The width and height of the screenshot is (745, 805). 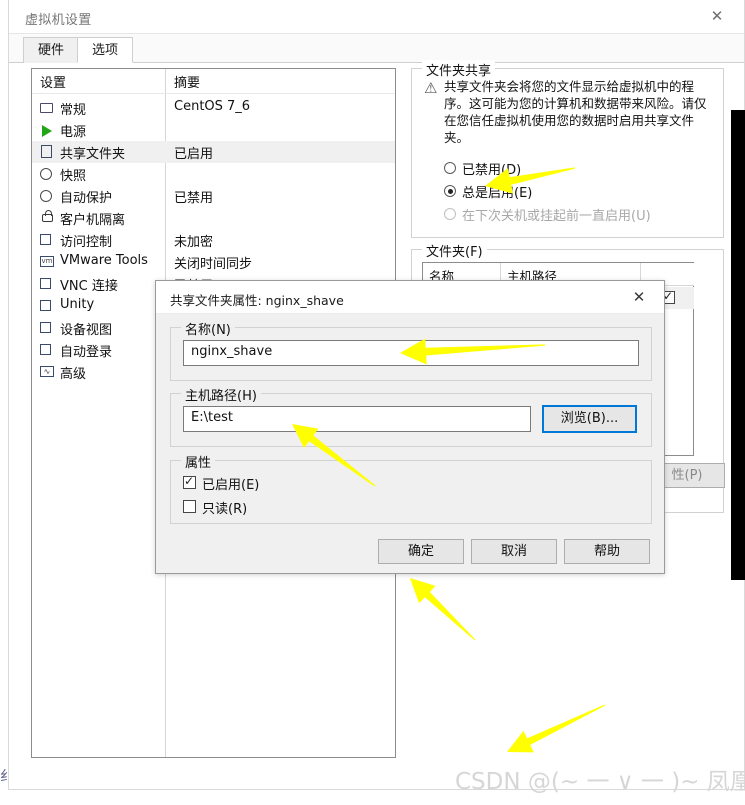 What do you see at coordinates (410, 297) in the screenshot?
I see `dialog-titlebar: 共享文件夹属性: nginx_shave ✕` at bounding box center [410, 297].